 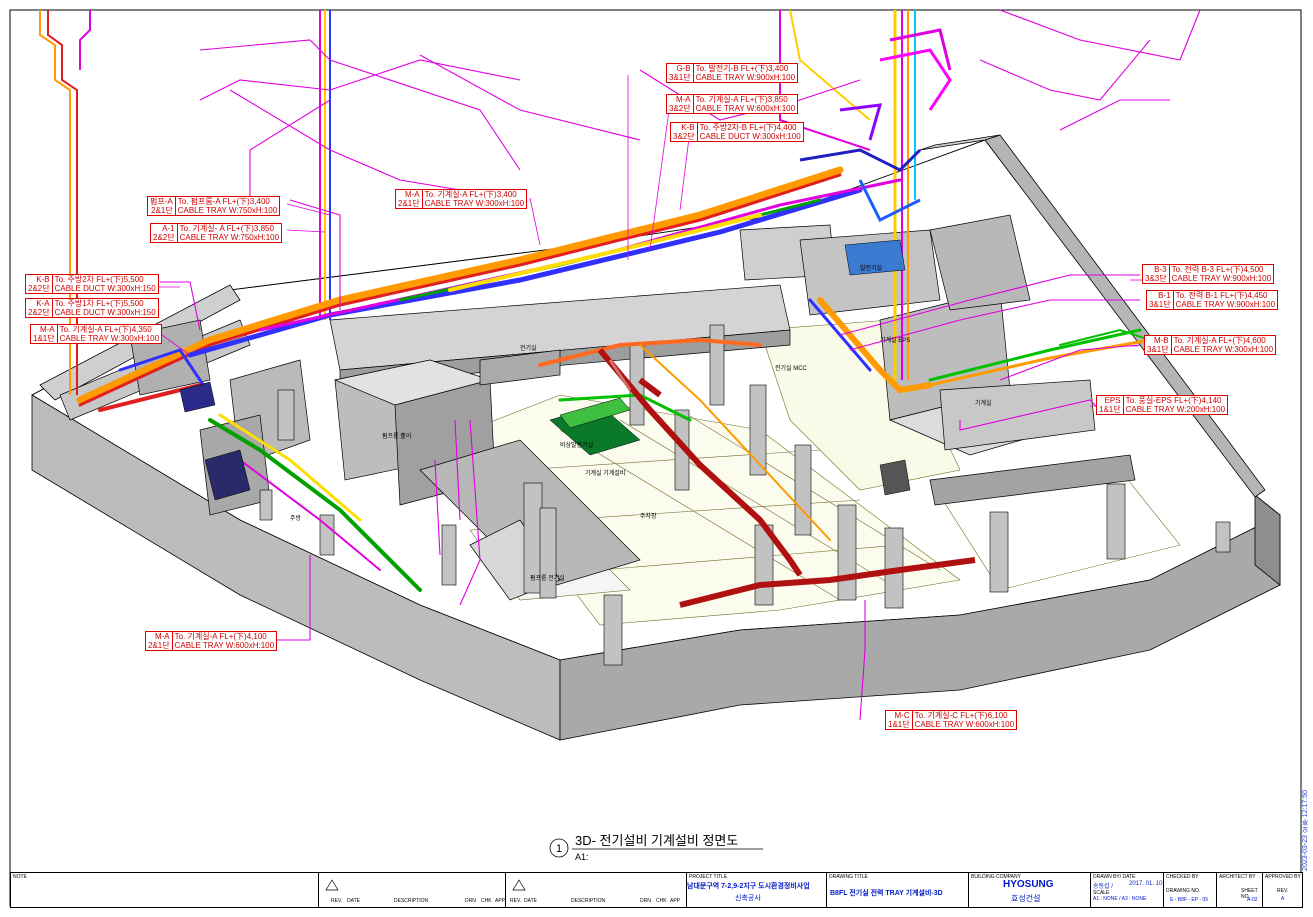 What do you see at coordinates (748, 886) in the screenshot?
I see `project-title: 남대문구역 7-2,9-2지구 도시환경정비사업` at bounding box center [748, 886].